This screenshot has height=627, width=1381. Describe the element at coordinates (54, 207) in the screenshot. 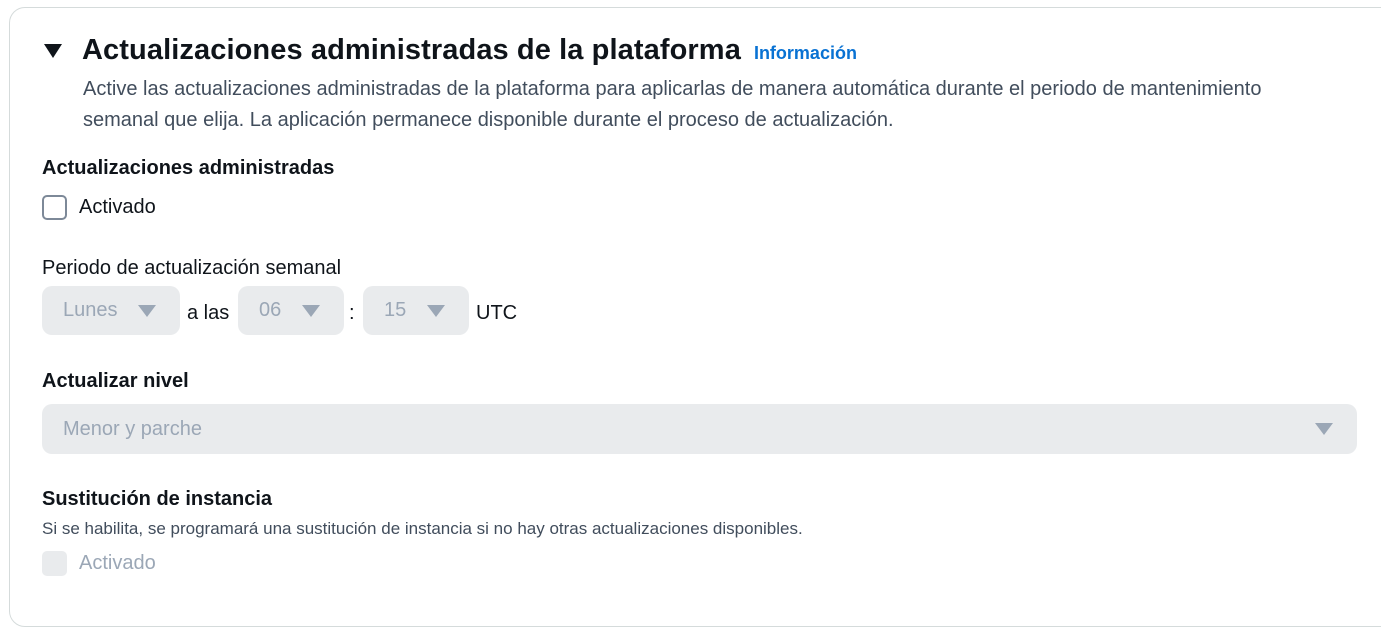

I see `managed-updates-checkbox` at that location.